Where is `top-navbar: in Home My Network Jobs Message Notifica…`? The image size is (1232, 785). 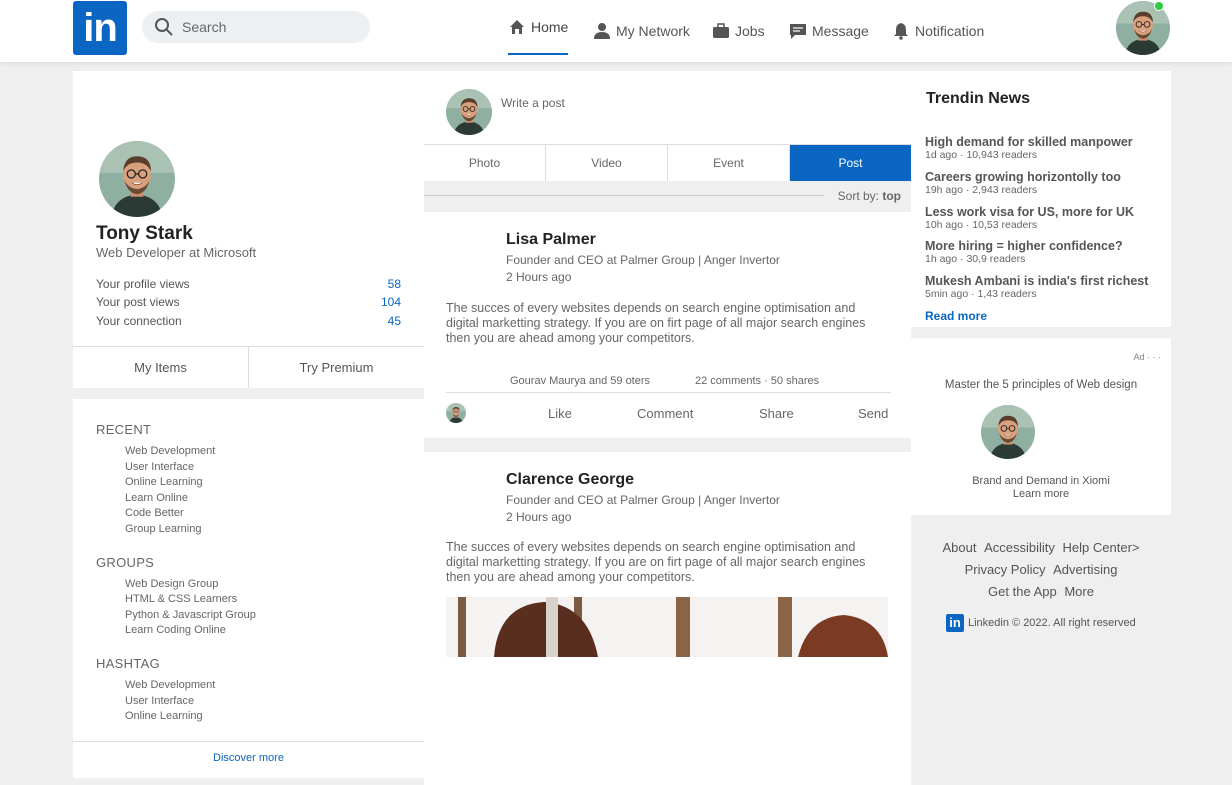 top-navbar: in Home My Network Jobs Message Notifica… is located at coordinates (616, 31).